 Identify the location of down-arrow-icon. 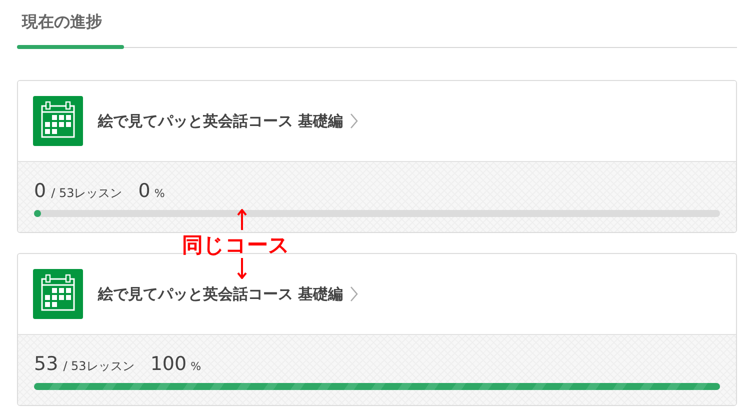
(242, 268).